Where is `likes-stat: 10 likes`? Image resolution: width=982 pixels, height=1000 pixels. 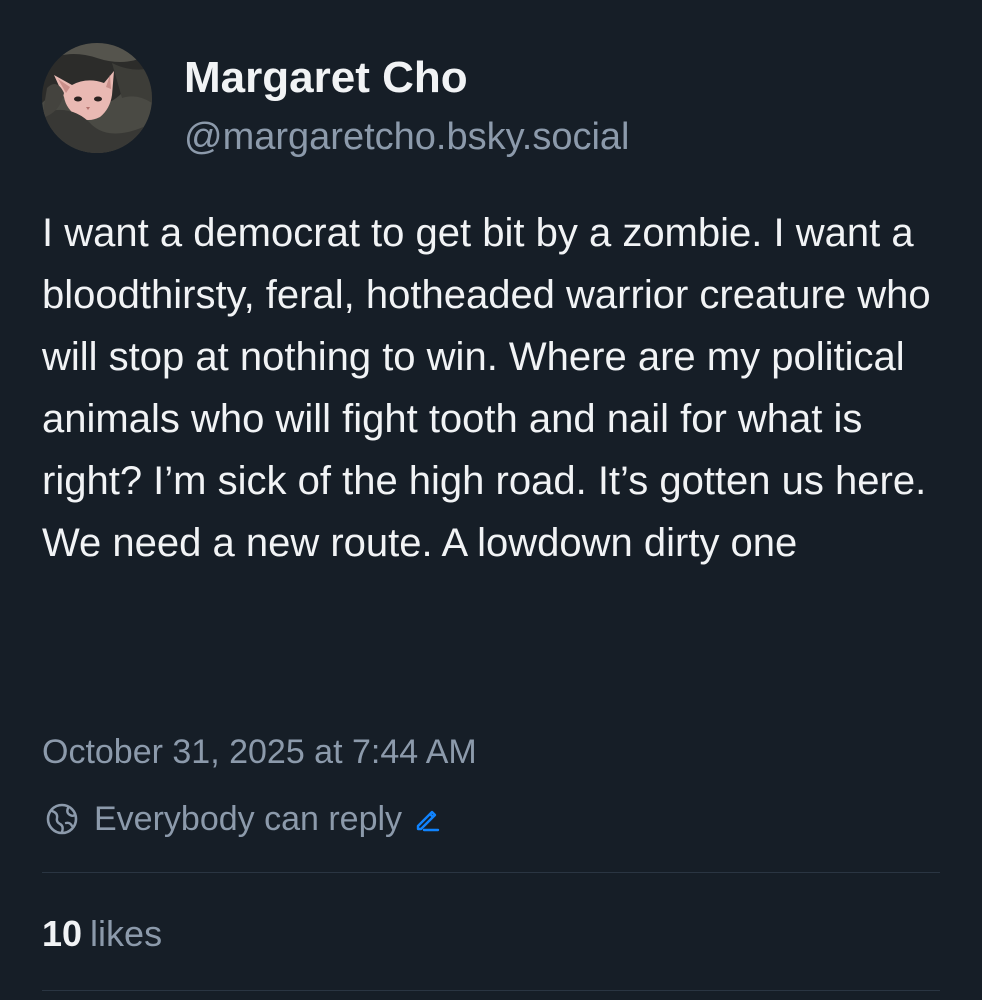
likes-stat: 10 likes is located at coordinates (102, 934).